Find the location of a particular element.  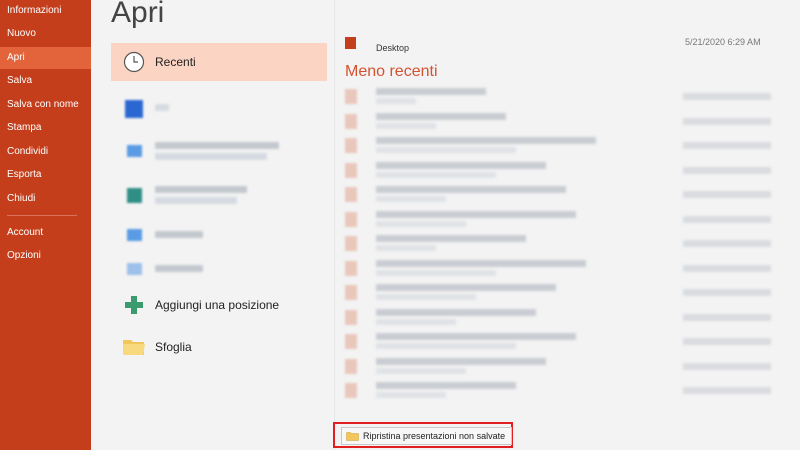

section-title-meno-recenti: Meno recenti is located at coordinates (391, 71).